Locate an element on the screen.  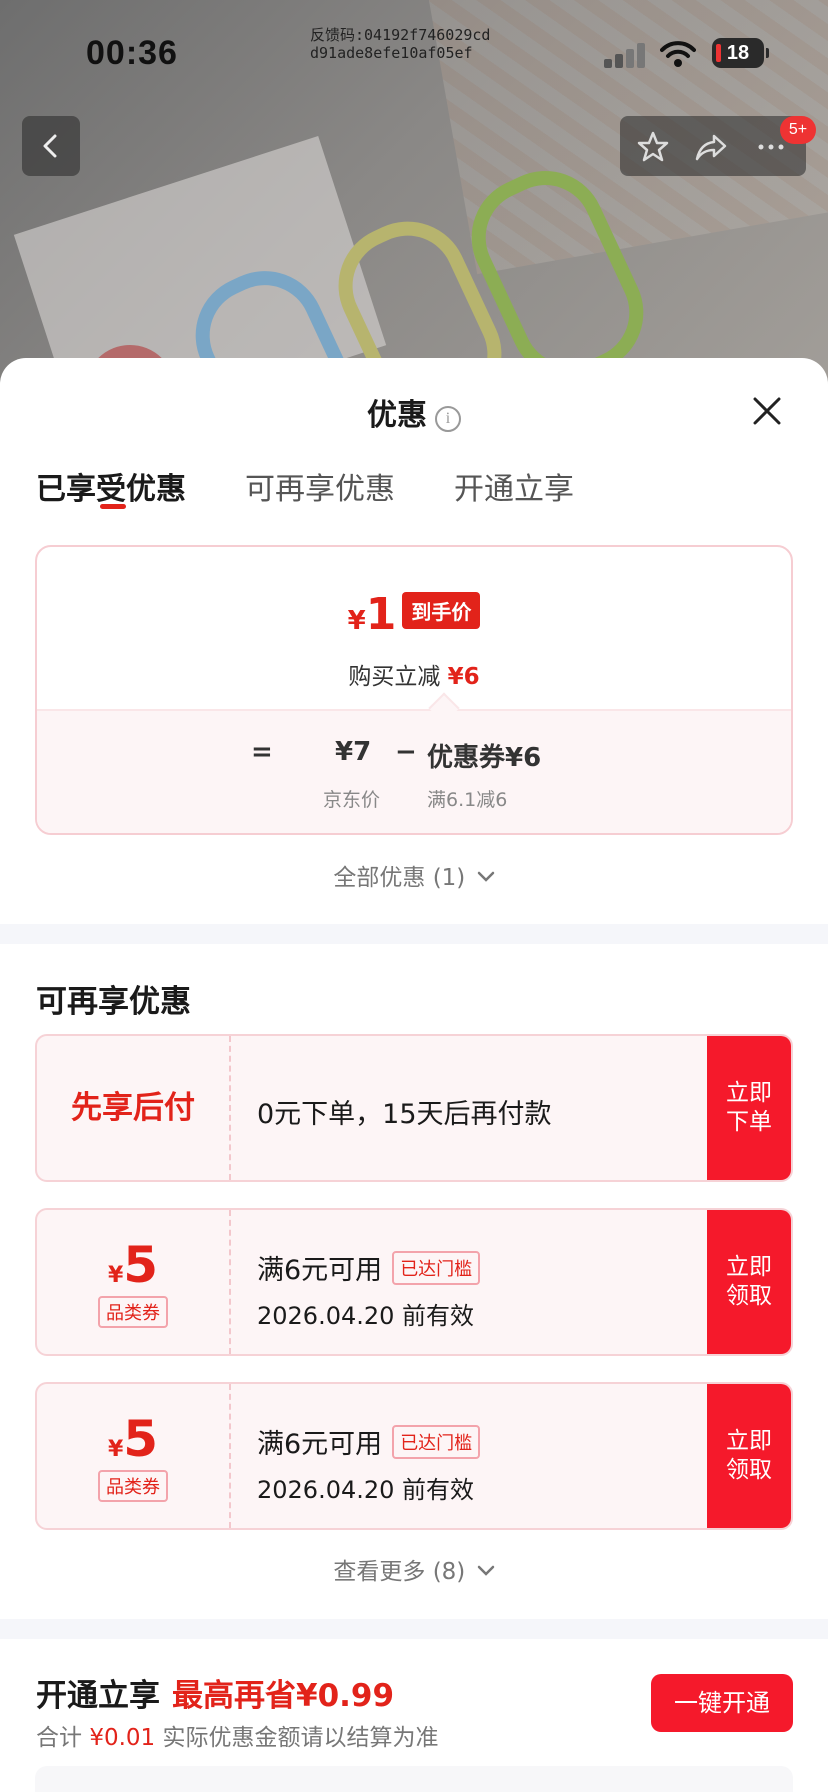
pay-later-offer: 先享后付 0元下单，15天后再付款 立即 下单 is located at coordinates (414, 1108).